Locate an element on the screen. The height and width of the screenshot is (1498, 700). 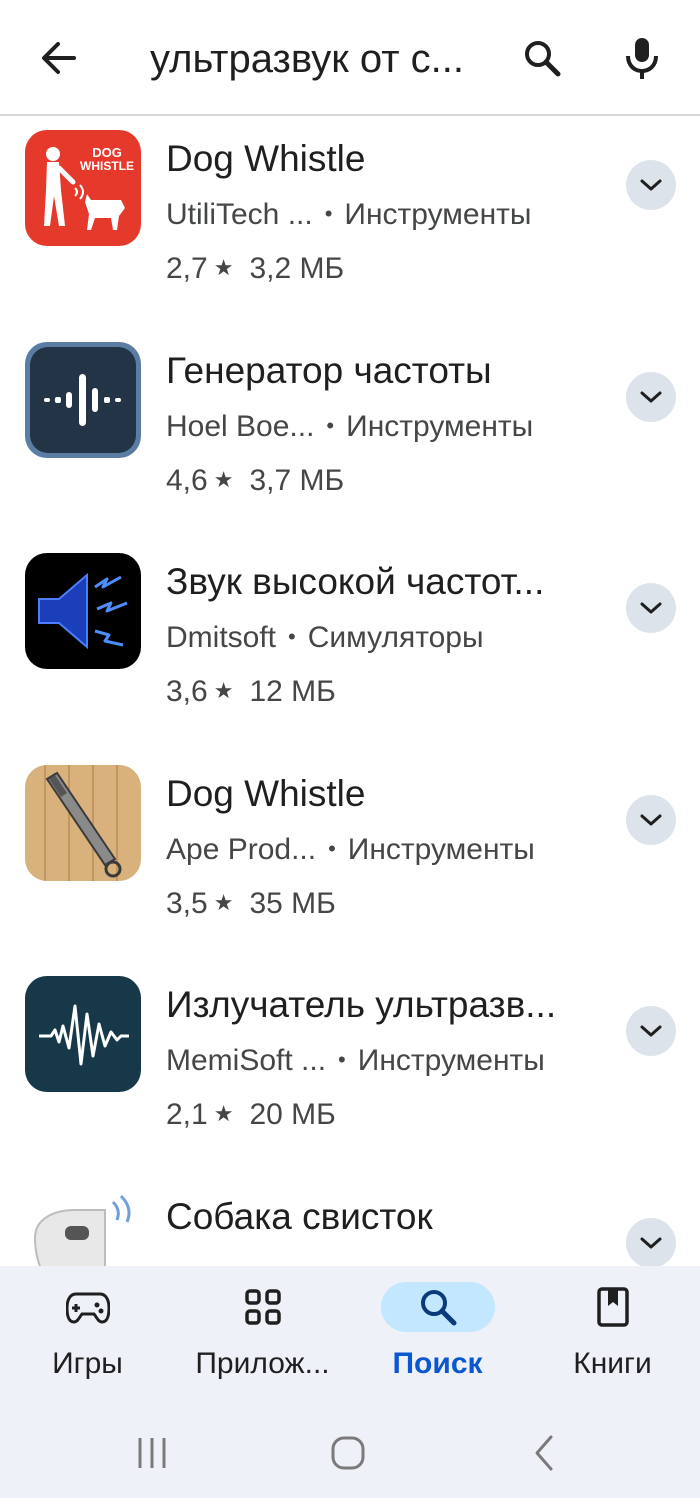
icon-text-dog: DOG is located at coordinates (107, 152).